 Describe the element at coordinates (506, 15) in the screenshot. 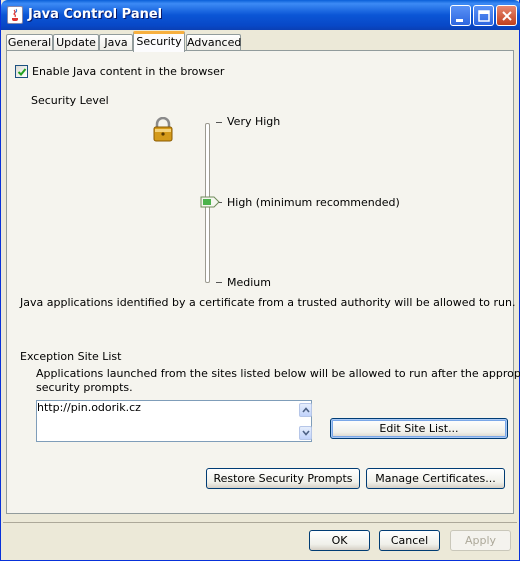

I see `close-button` at that location.